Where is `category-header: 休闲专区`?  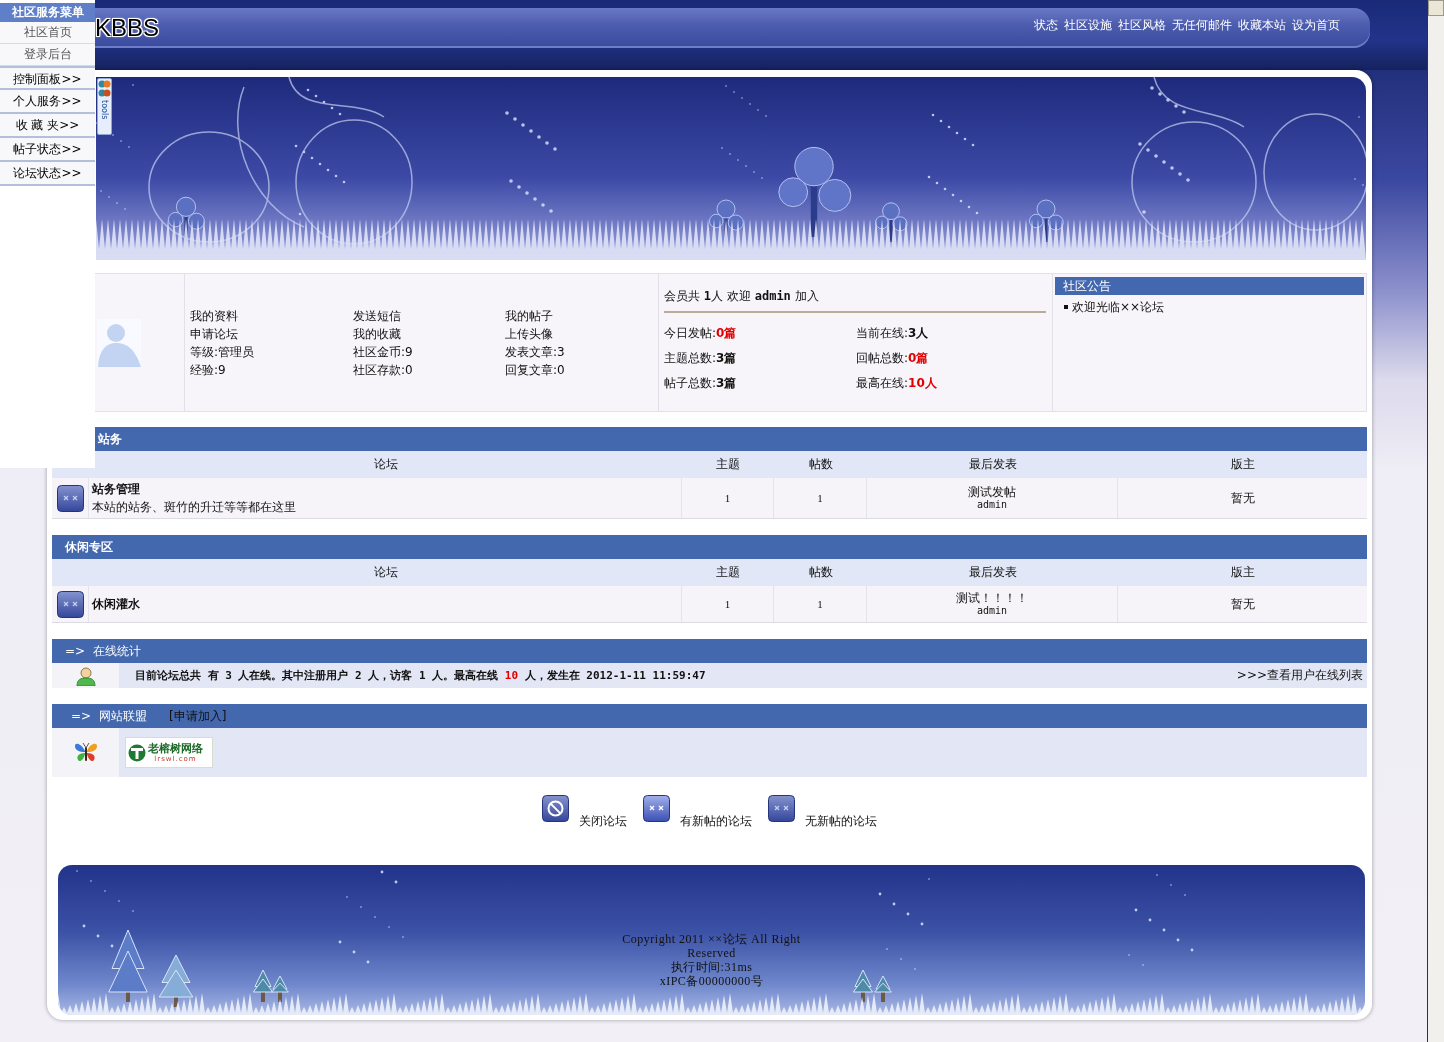
category-header: 休闲专区 is located at coordinates (709, 547).